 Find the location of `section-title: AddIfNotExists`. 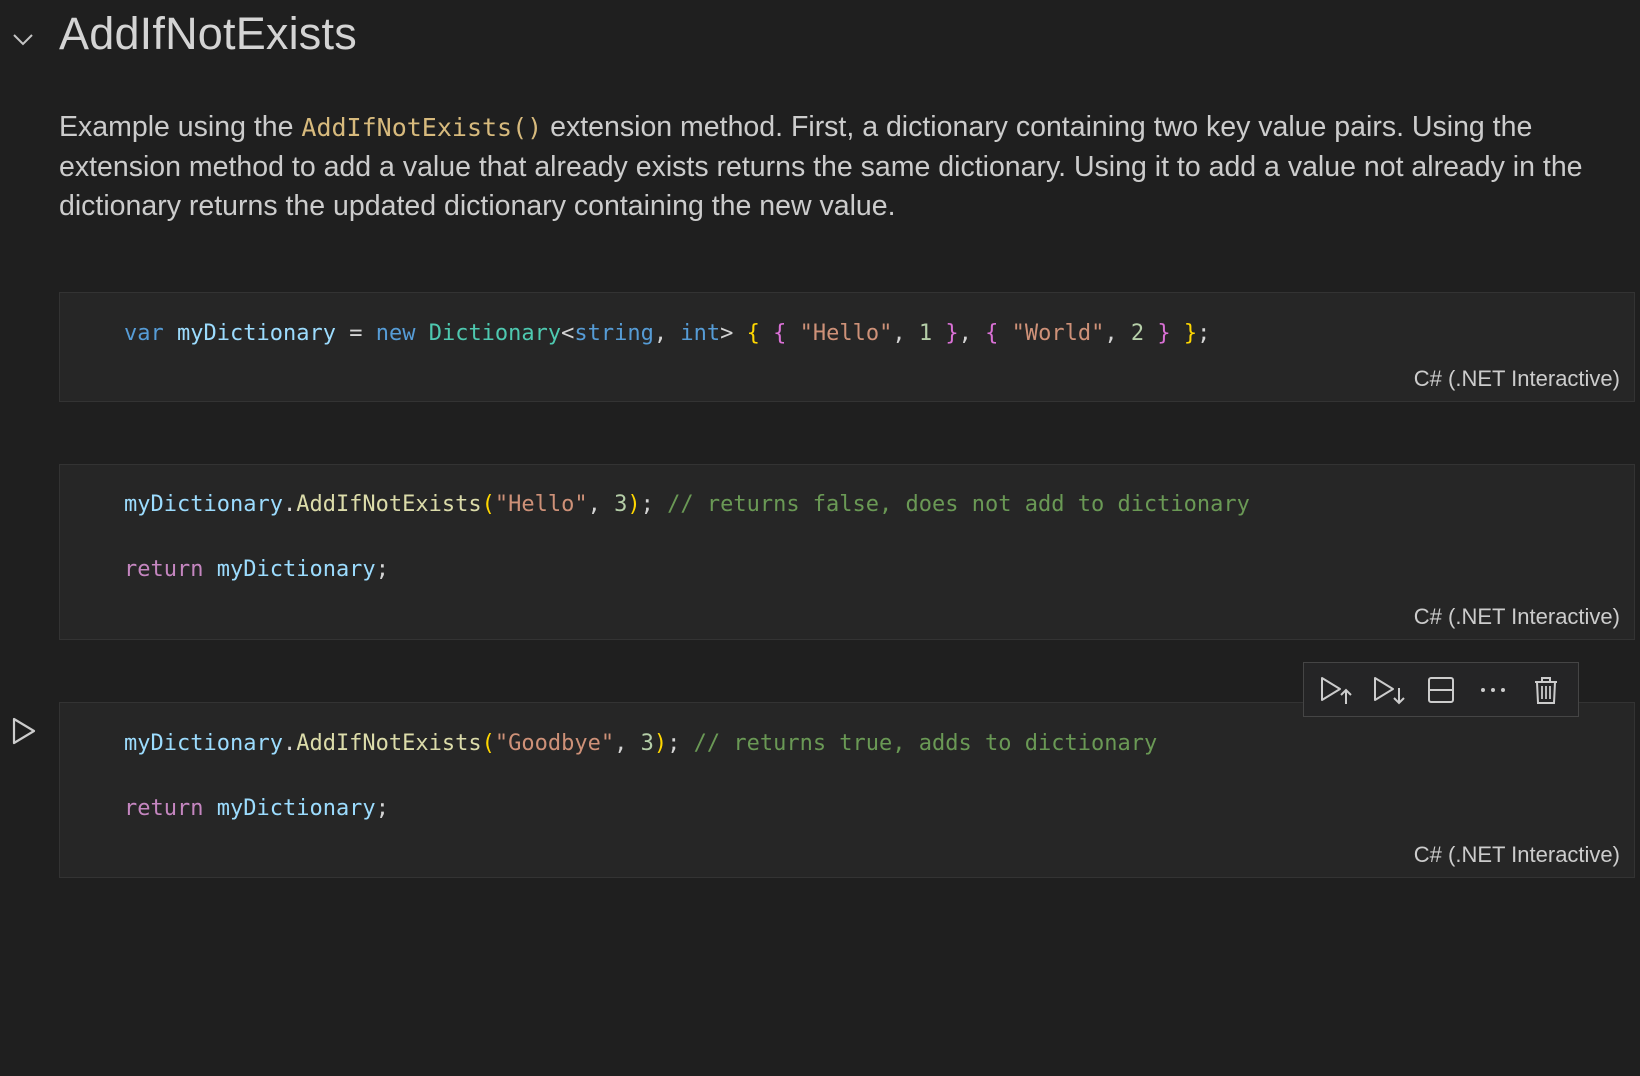

section-title: AddIfNotExists is located at coordinates (208, 33).